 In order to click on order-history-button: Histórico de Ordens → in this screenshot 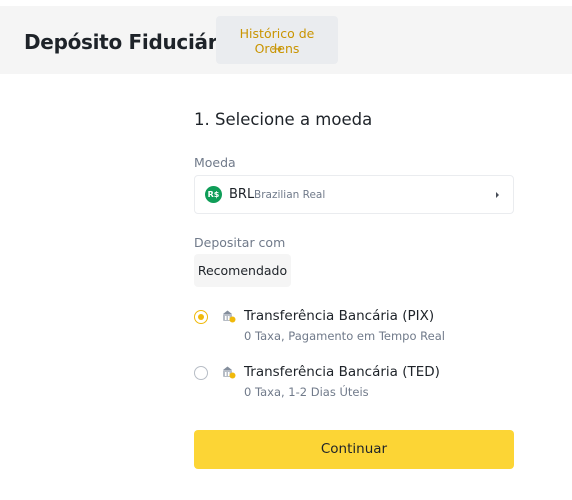, I will do `click(277, 40)`.